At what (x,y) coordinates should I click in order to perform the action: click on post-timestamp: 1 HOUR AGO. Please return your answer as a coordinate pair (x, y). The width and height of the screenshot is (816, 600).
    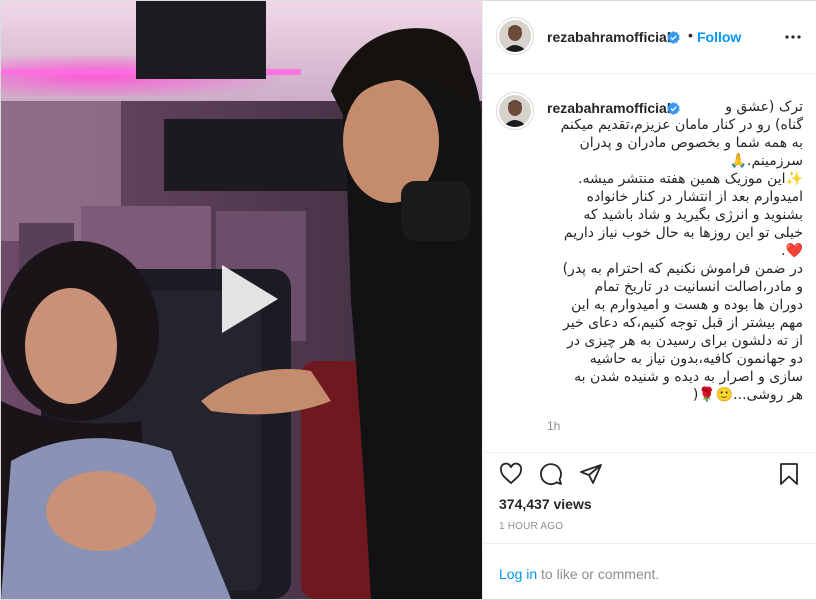
    Looking at the image, I should click on (531, 526).